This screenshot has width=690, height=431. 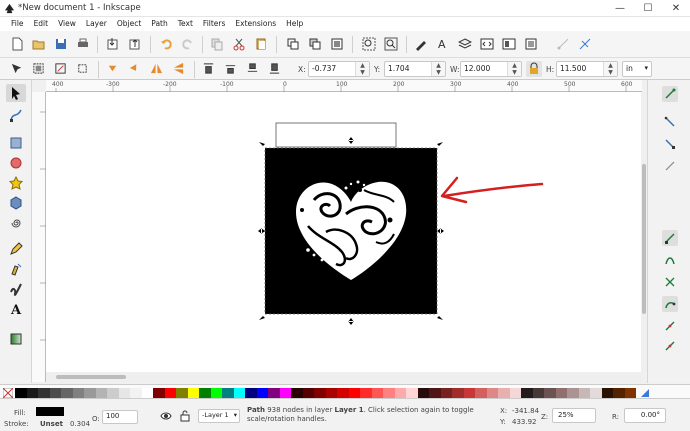 I want to click on unlink-clone-icon, so click(x=337, y=44).